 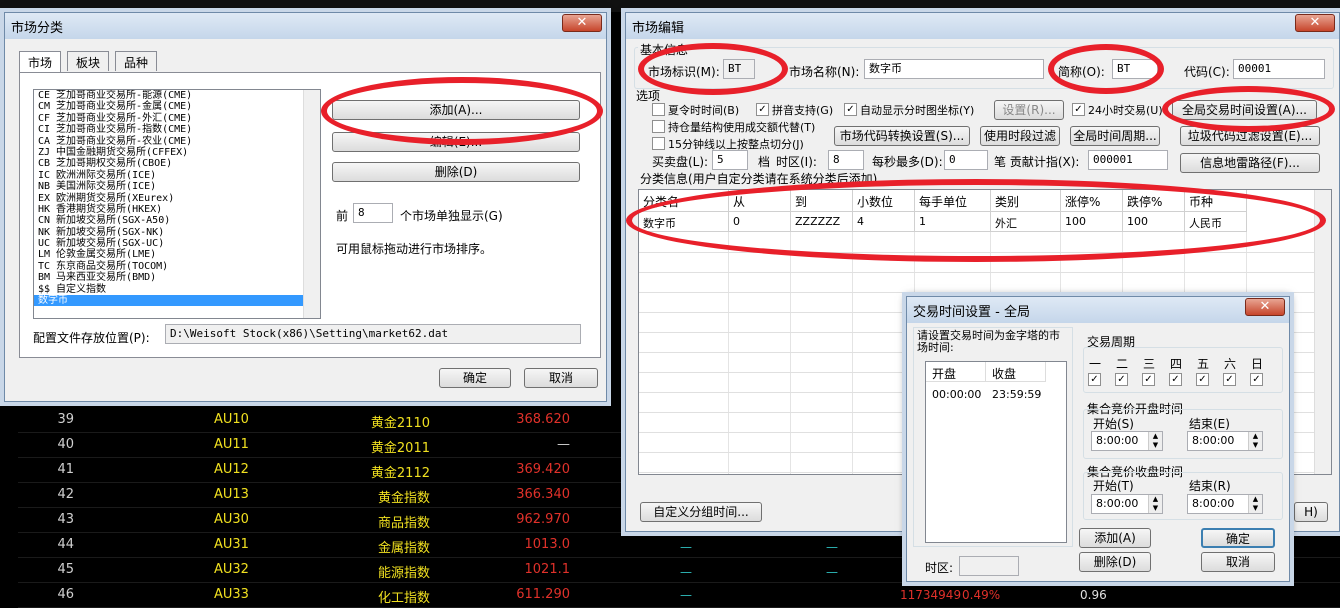 I want to click on close-time: 23:59:59, so click(x=1016, y=394).